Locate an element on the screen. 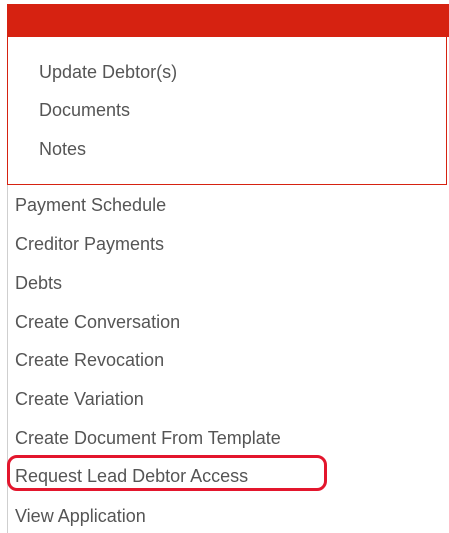 This screenshot has width=449, height=533. menu-left-divider is located at coordinates (7, 359).